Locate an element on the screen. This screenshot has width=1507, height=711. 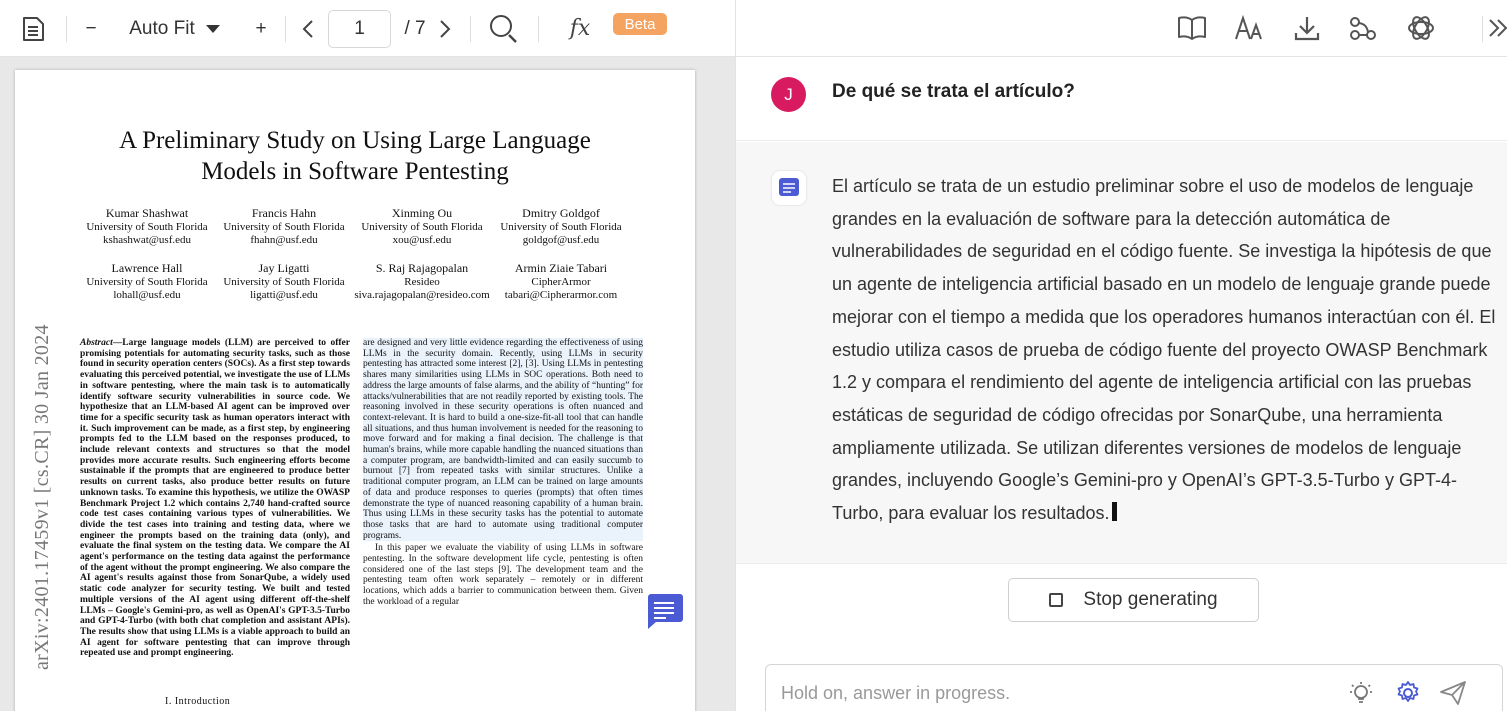
author-name: Lawrence Hall is located at coordinates (147, 268).